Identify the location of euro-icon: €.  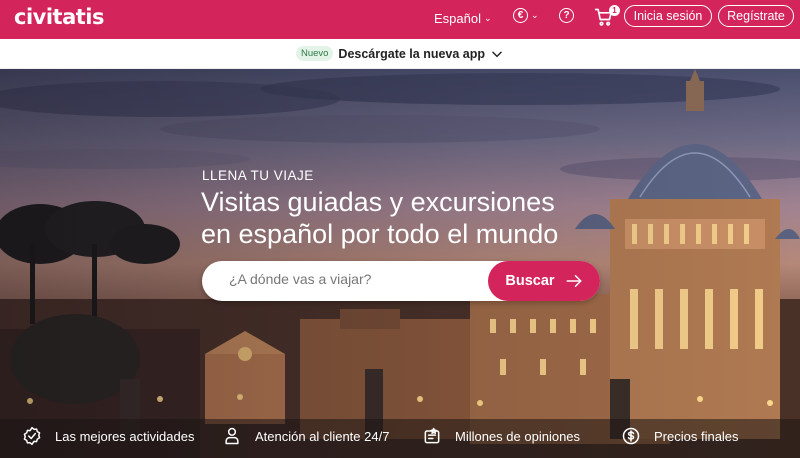
(520, 15).